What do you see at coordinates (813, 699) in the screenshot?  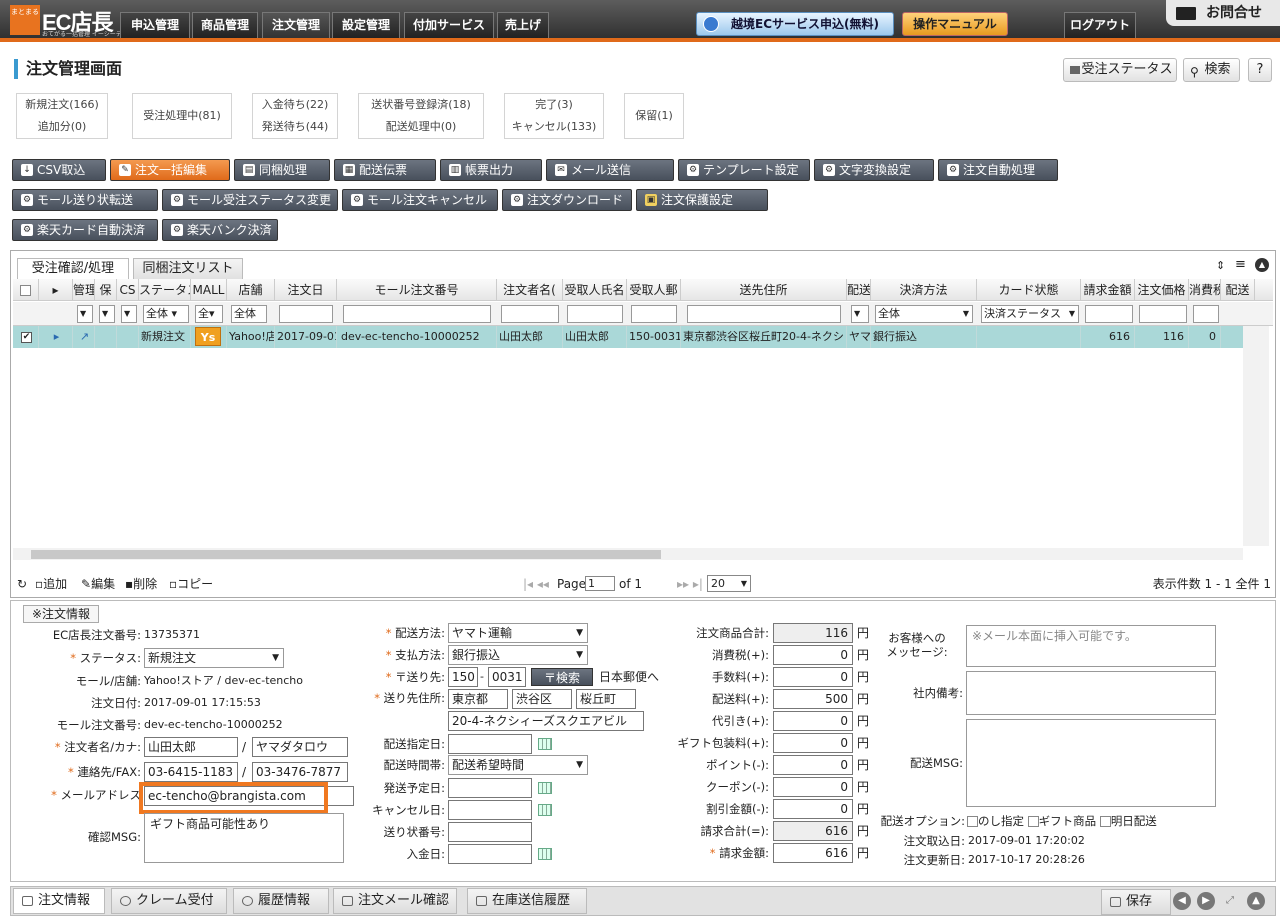 I see `total-value: 500` at bounding box center [813, 699].